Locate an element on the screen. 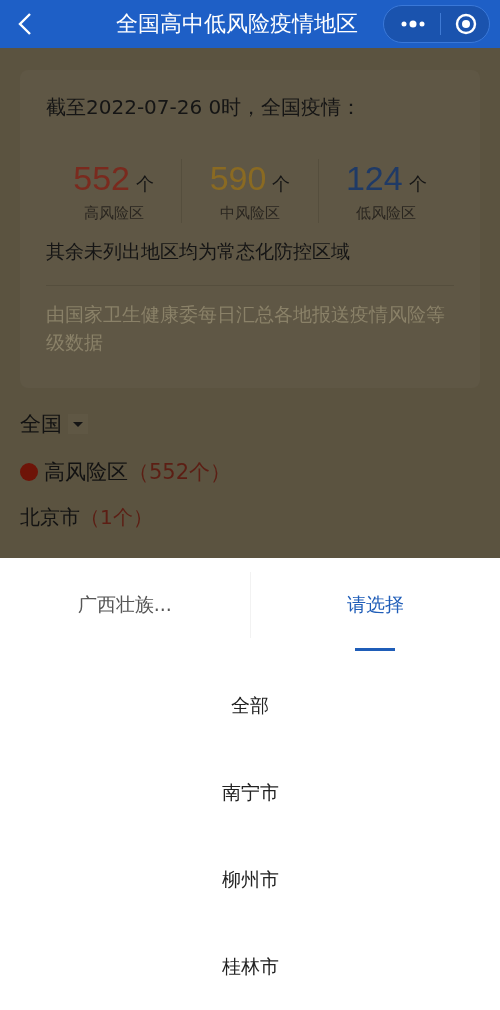 This screenshot has height=1010, width=500. option-item: 桂林市 is located at coordinates (250, 966).